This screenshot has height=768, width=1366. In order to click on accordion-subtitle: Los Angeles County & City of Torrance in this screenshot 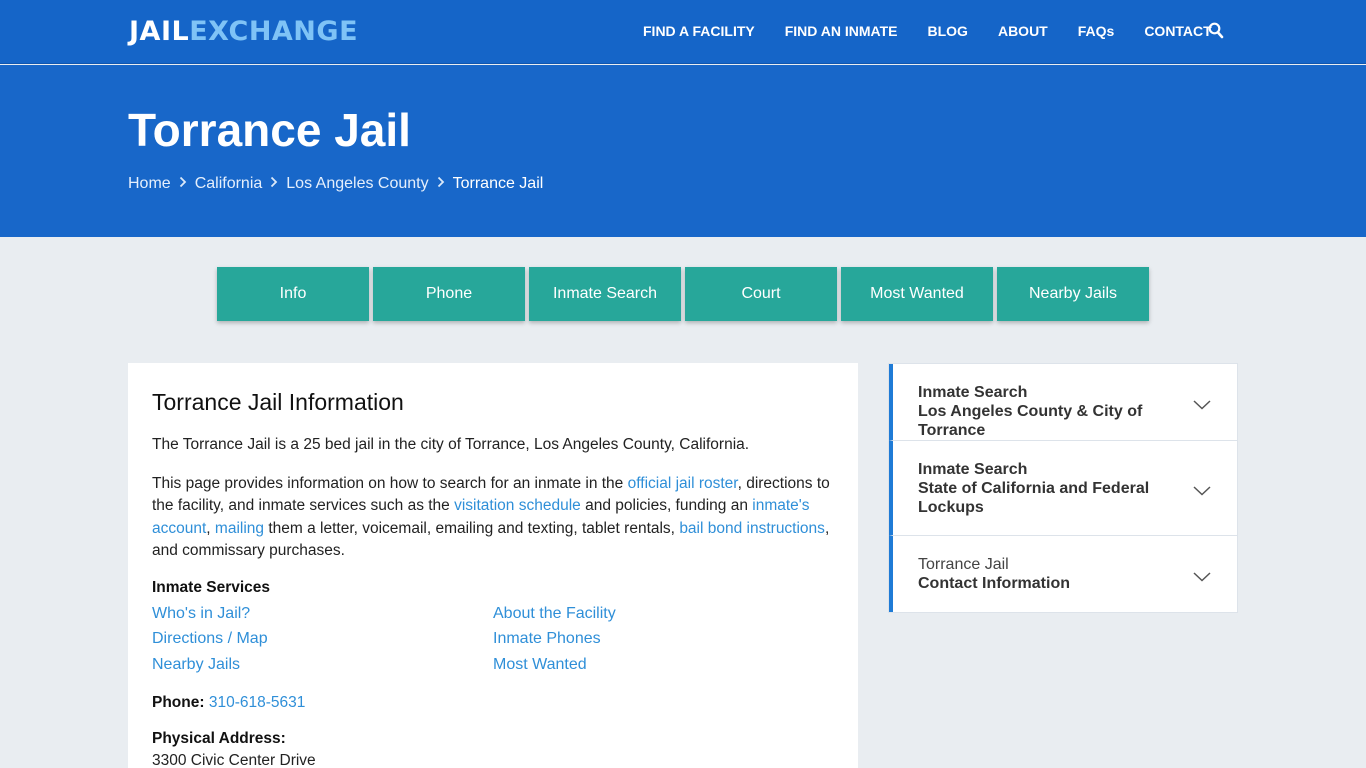, I will do `click(1030, 421)`.